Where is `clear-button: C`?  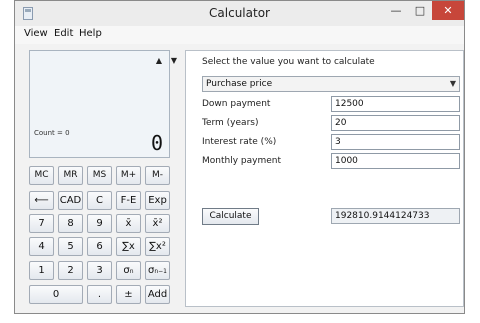
clear-button: C is located at coordinates (99, 200).